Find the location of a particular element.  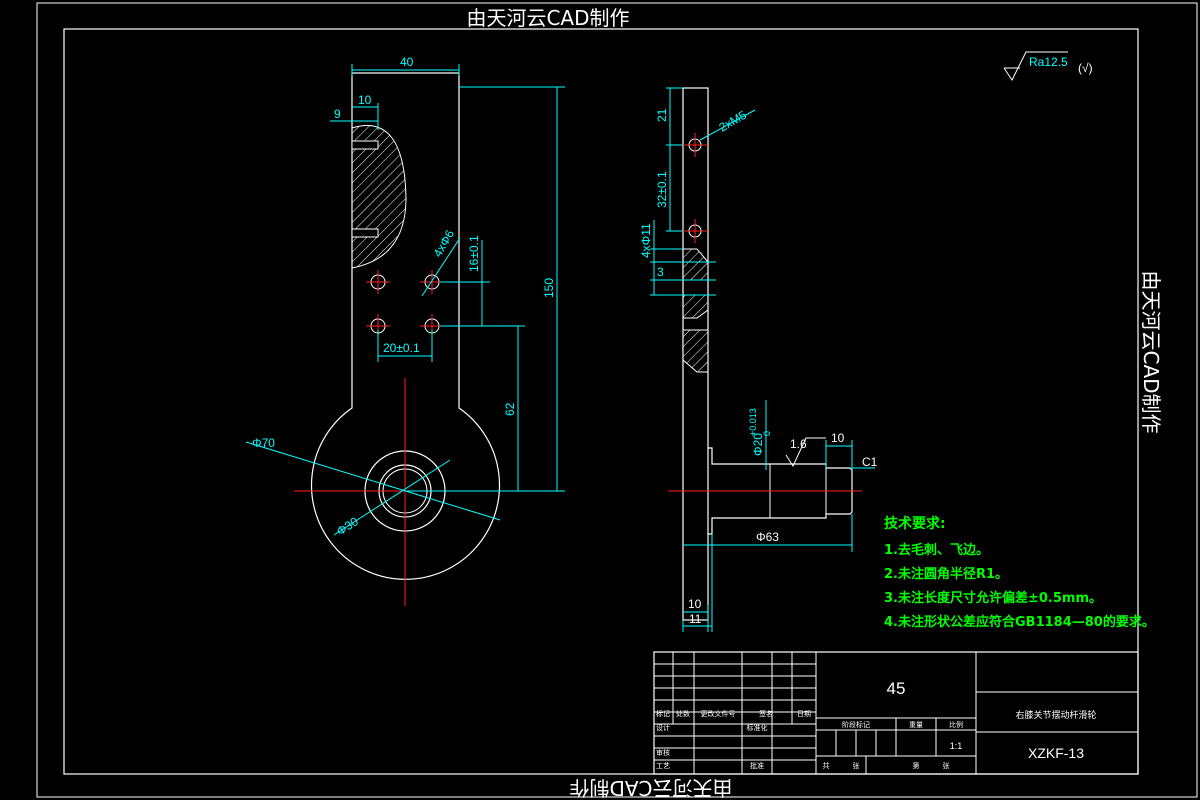

dim-dia-70: Φ70 is located at coordinates (263, 443).